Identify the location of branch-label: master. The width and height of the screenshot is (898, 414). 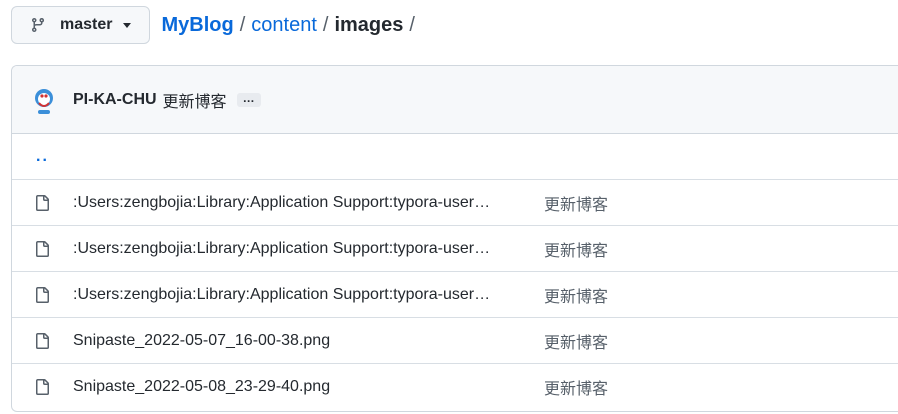
(86, 24).